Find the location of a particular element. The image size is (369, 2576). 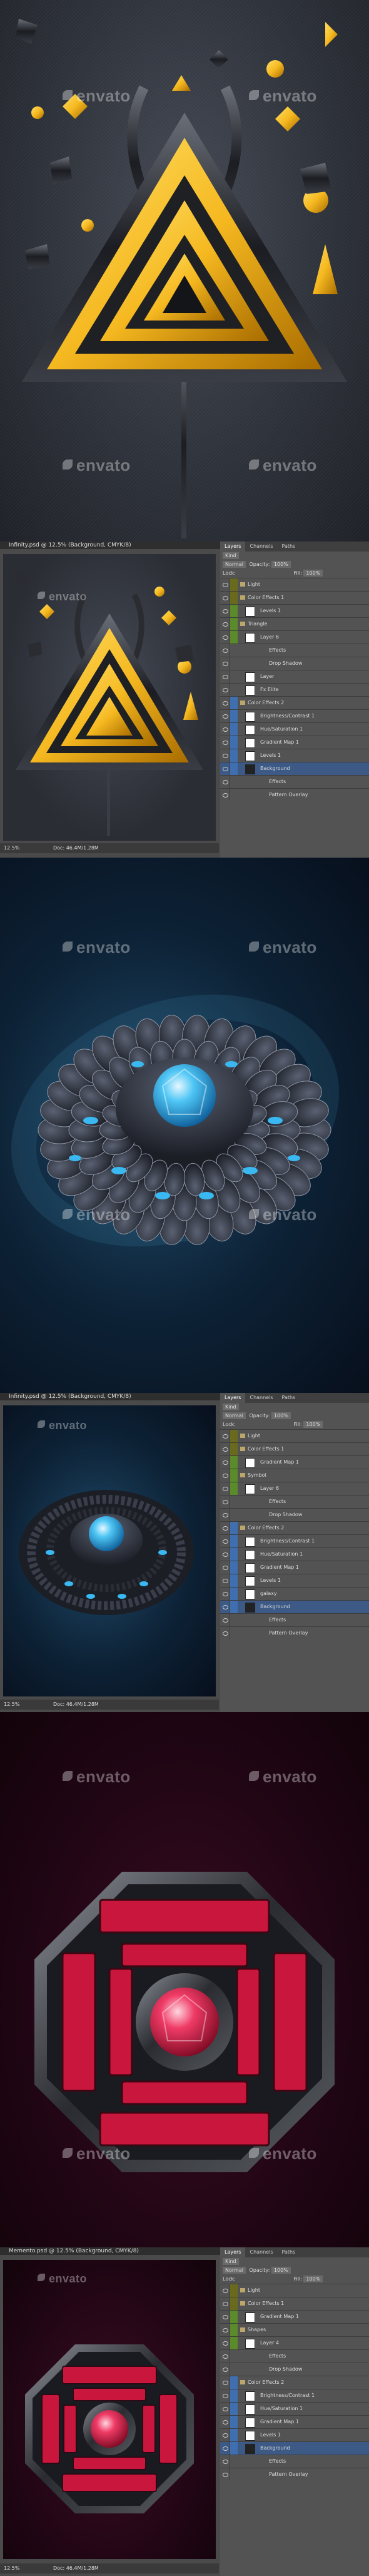

layer-row: Symbol is located at coordinates (295, 1475).